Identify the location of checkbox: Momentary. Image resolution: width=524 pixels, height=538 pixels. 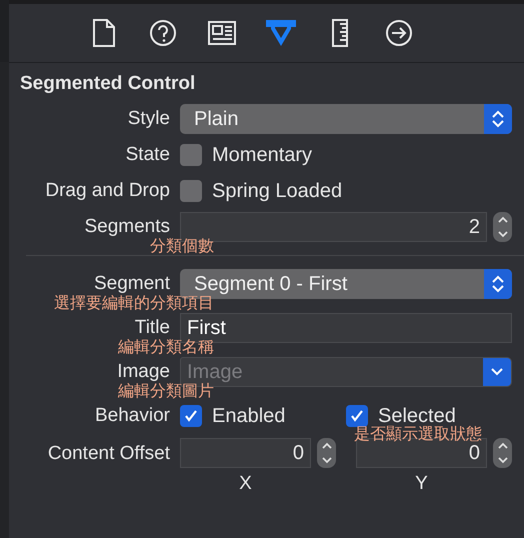
(246, 155).